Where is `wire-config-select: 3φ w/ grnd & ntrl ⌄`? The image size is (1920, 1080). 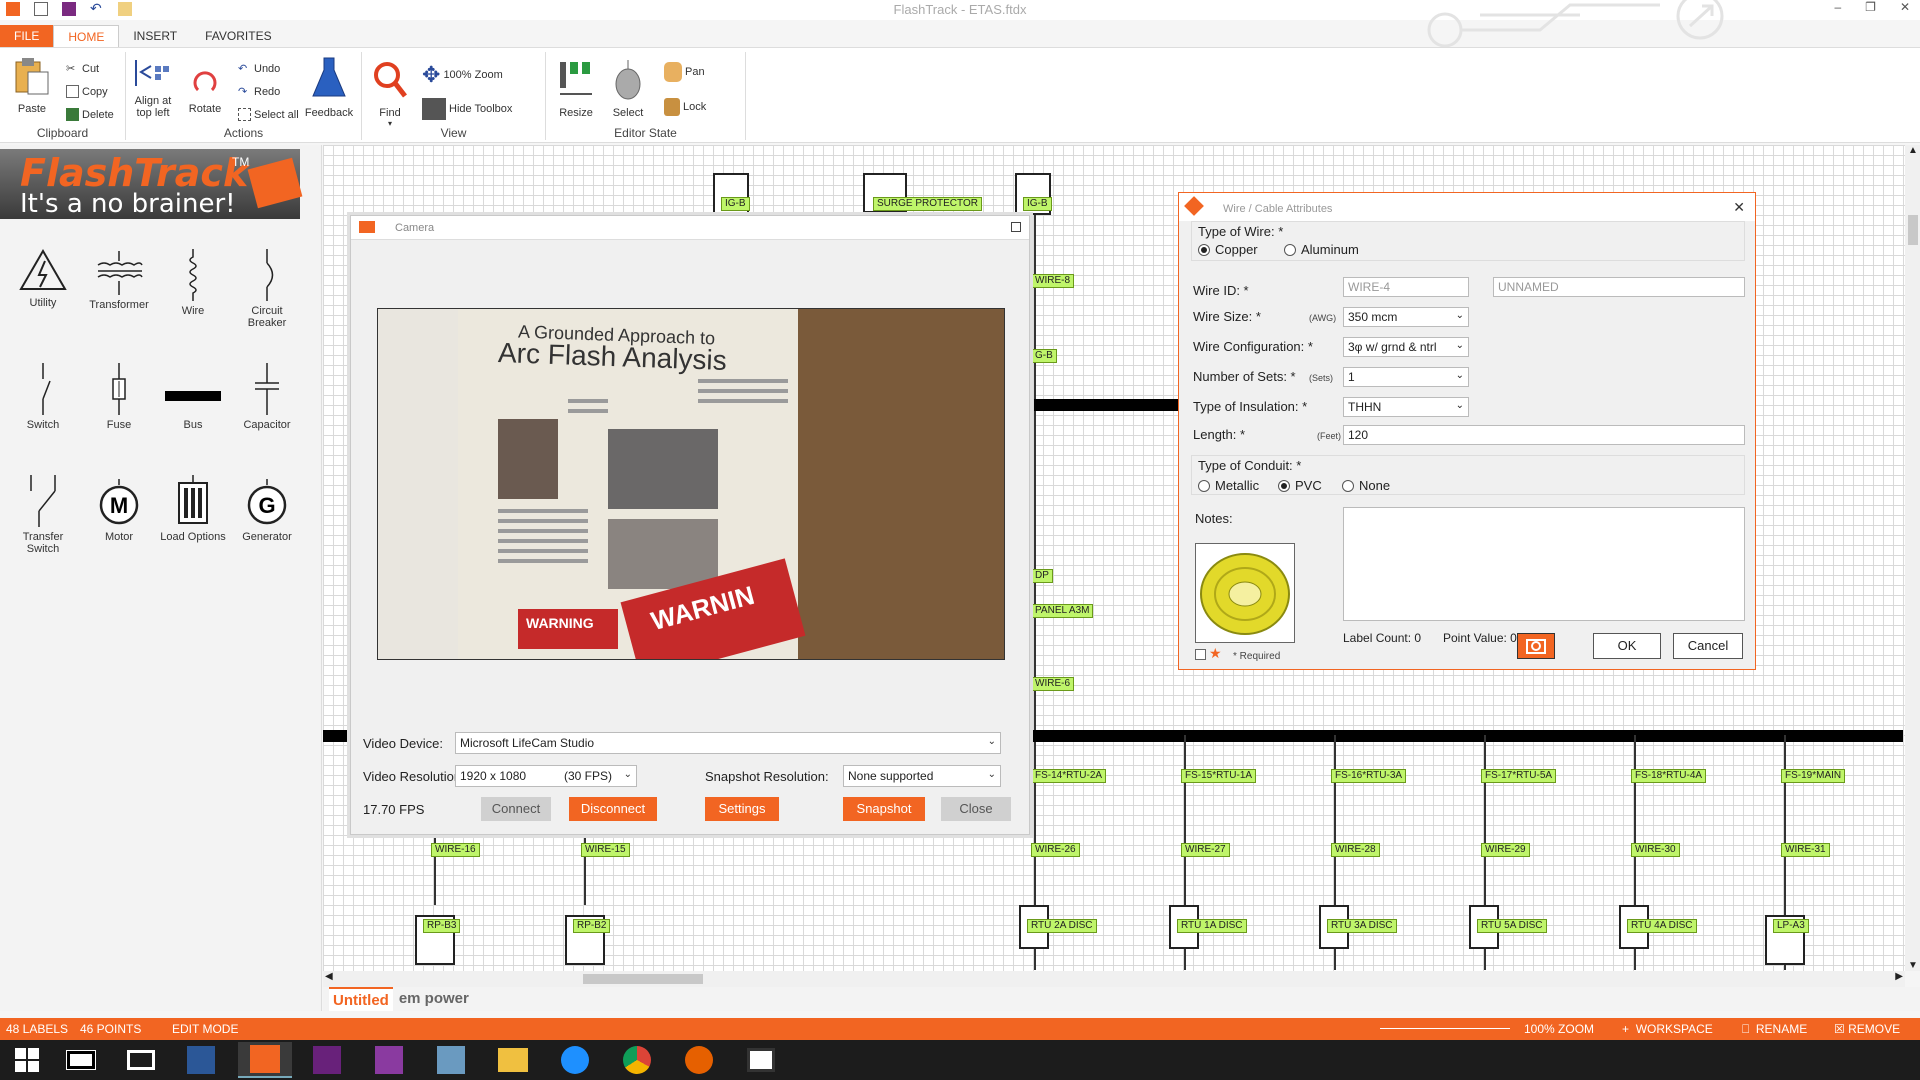
wire-config-select: 3φ w/ grnd & ntrl ⌄ is located at coordinates (1406, 347).